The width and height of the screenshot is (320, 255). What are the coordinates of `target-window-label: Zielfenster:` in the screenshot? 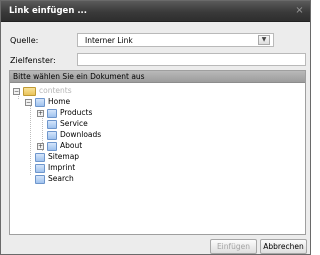 It's located at (33, 60).